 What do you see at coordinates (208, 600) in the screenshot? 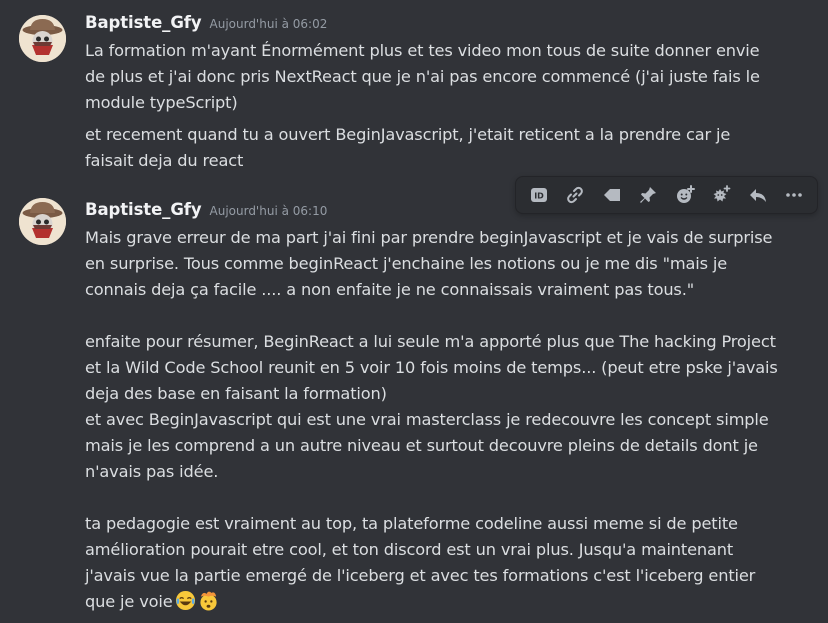
I see `exploding-head-emoji-icon` at bounding box center [208, 600].